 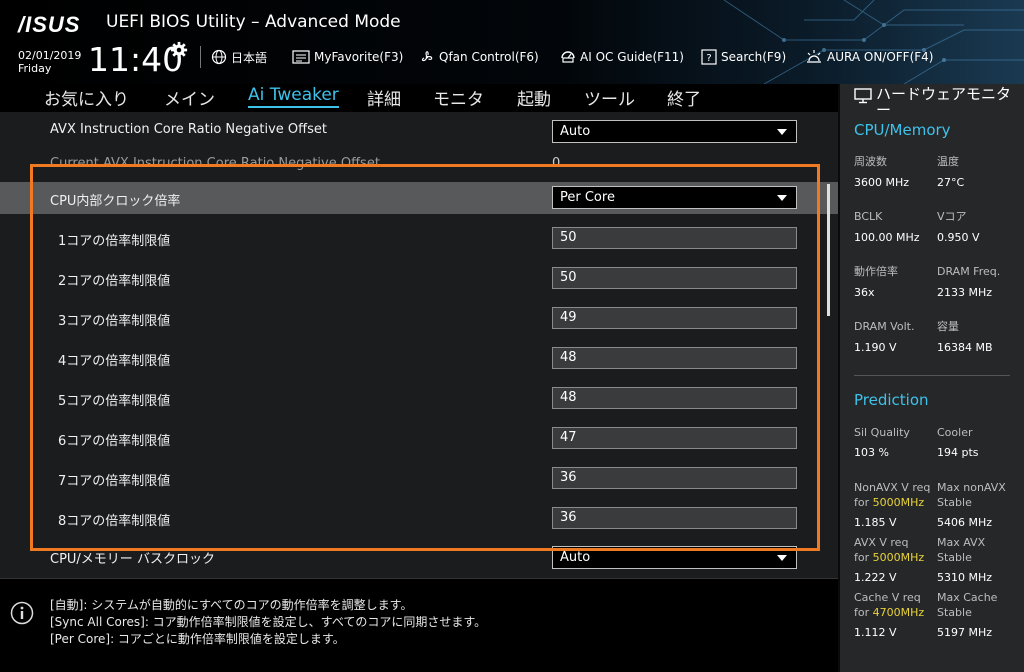 I want to click on ai-oc-guide-button: AI OC Guide(F11), so click(x=622, y=57).